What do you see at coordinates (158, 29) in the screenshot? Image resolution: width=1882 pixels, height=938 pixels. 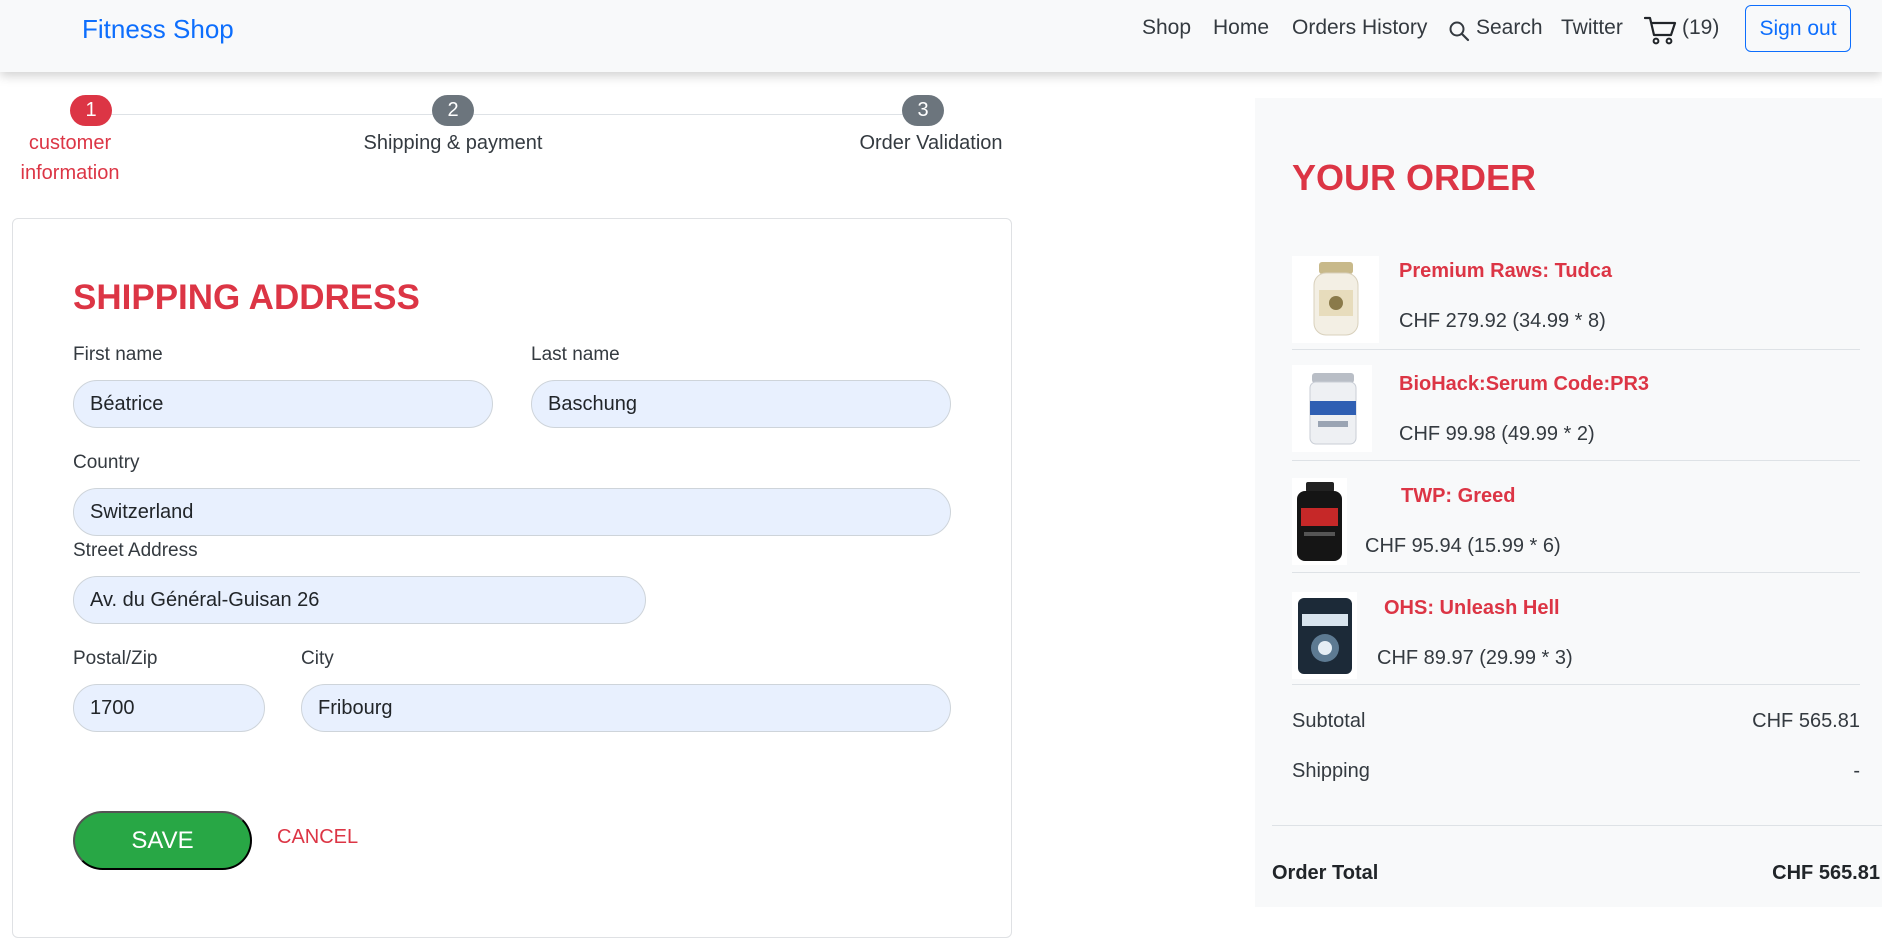 I see `brand-link: Fitness Shop` at bounding box center [158, 29].